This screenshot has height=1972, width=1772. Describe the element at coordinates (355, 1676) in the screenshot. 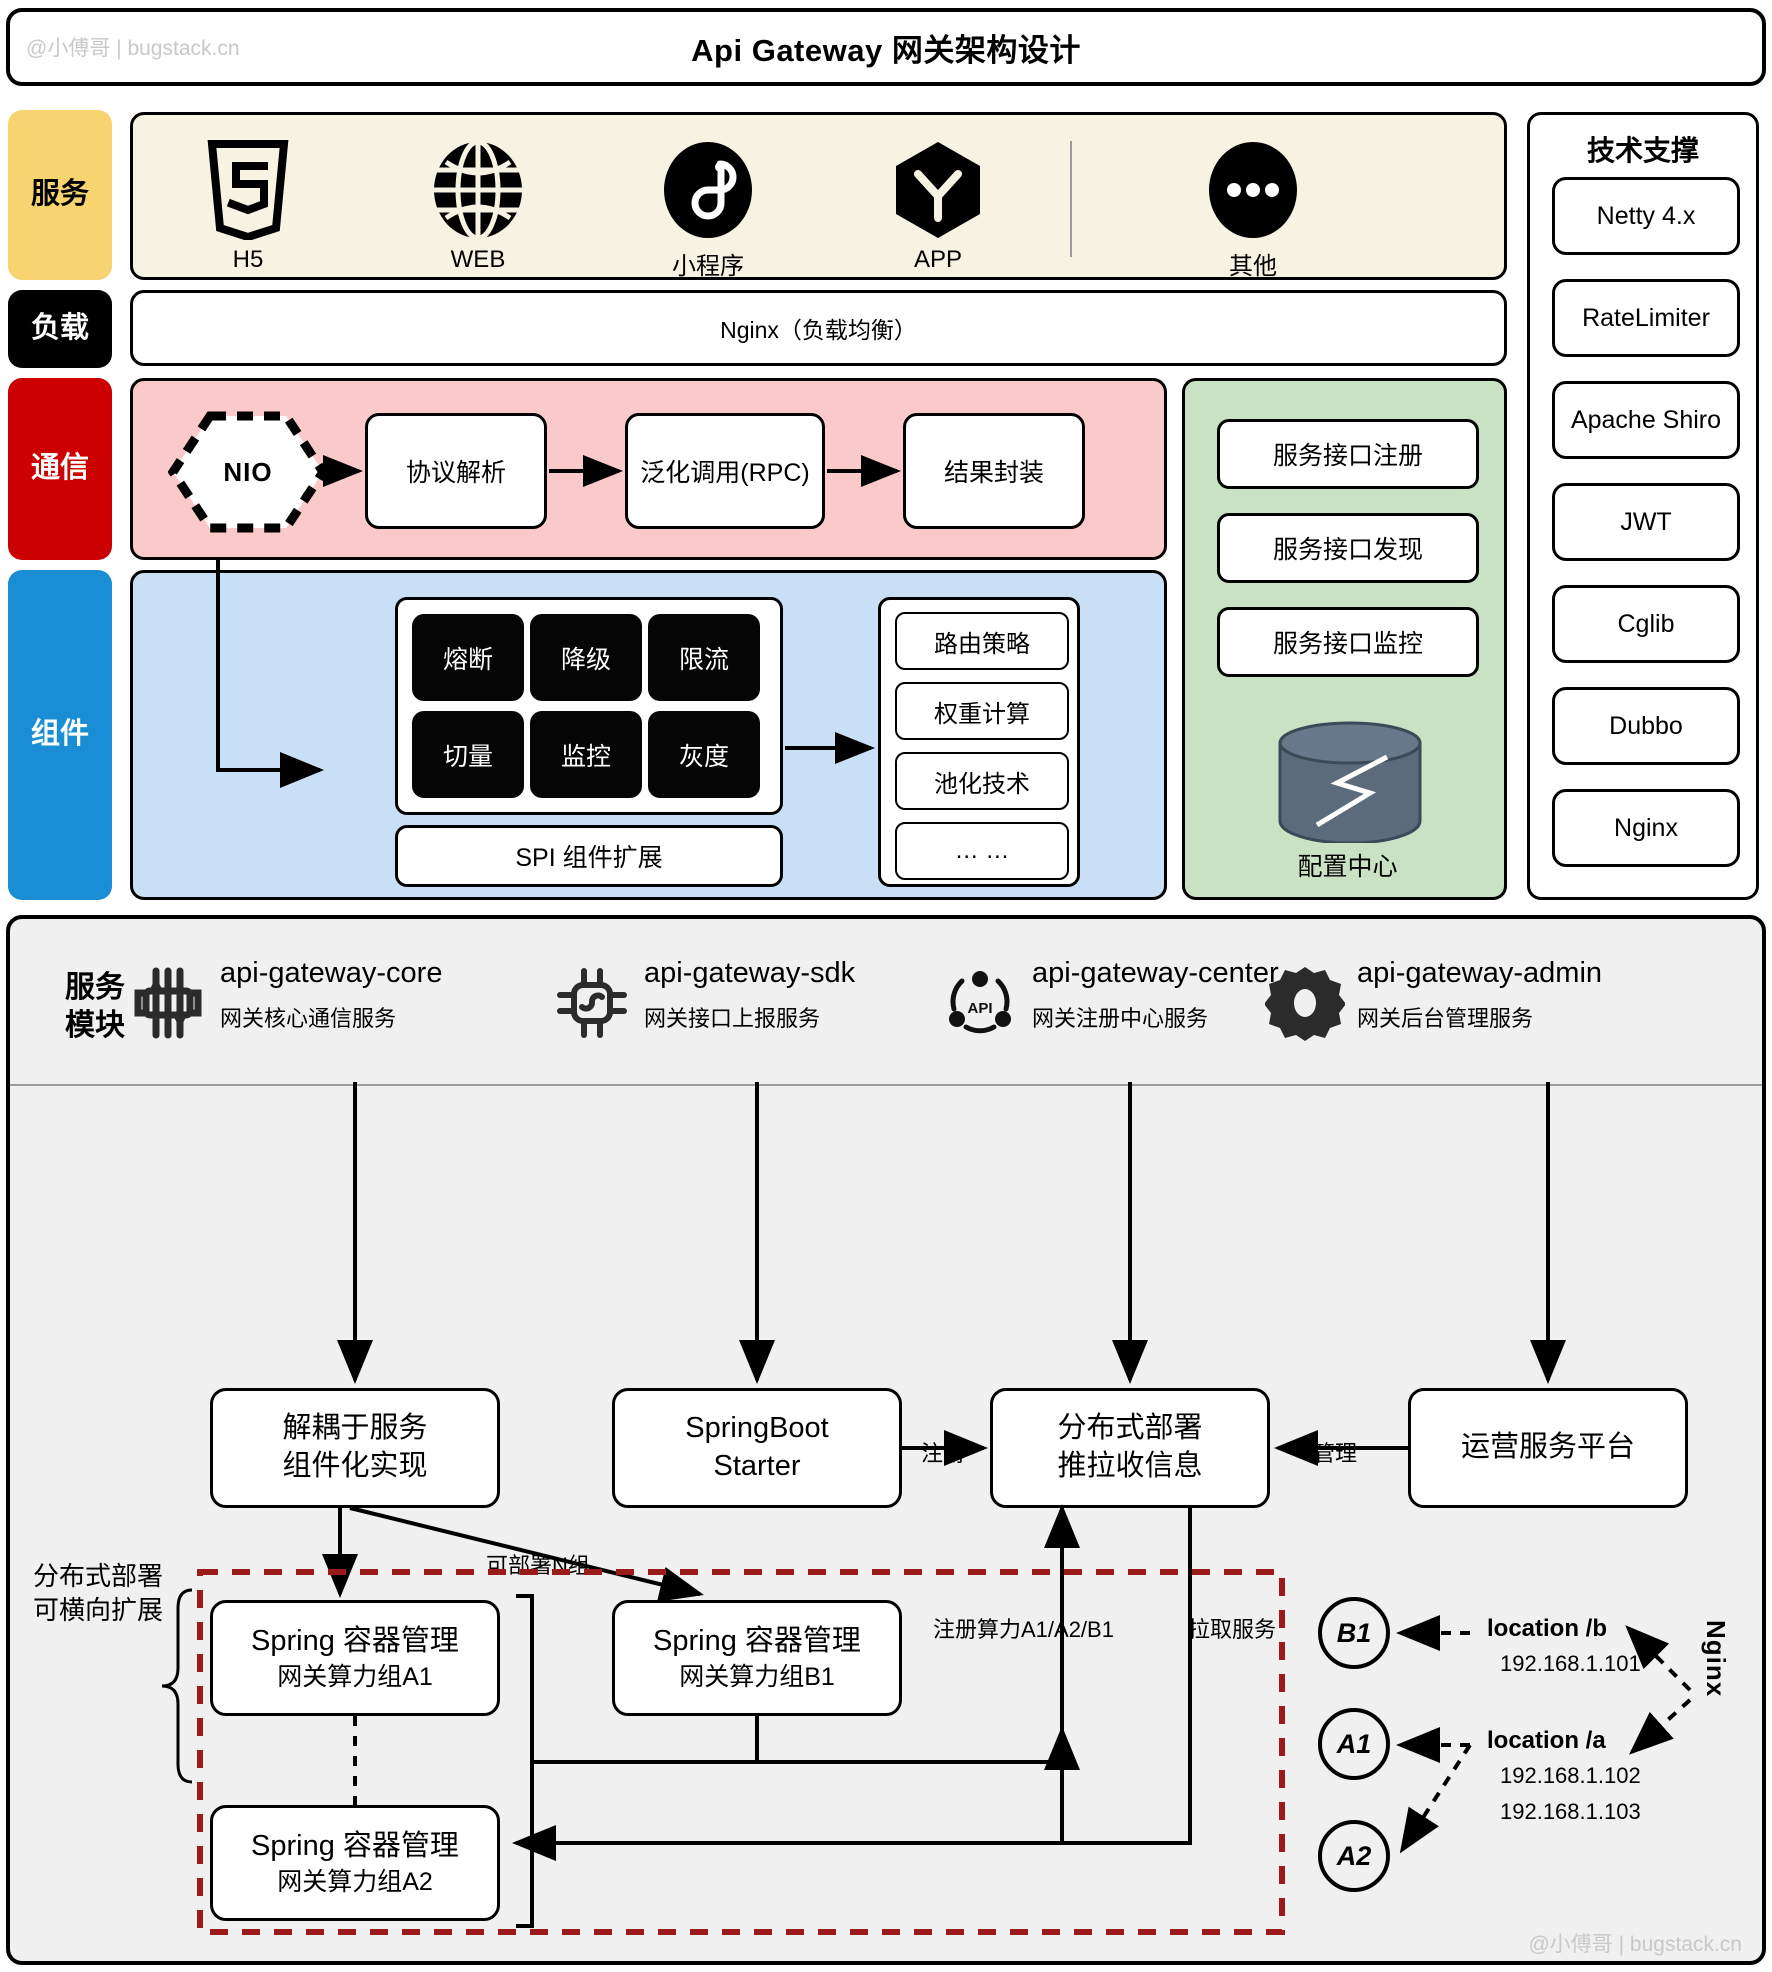

I see `deployment-group-a1-line2: 网关算力组A1` at that location.